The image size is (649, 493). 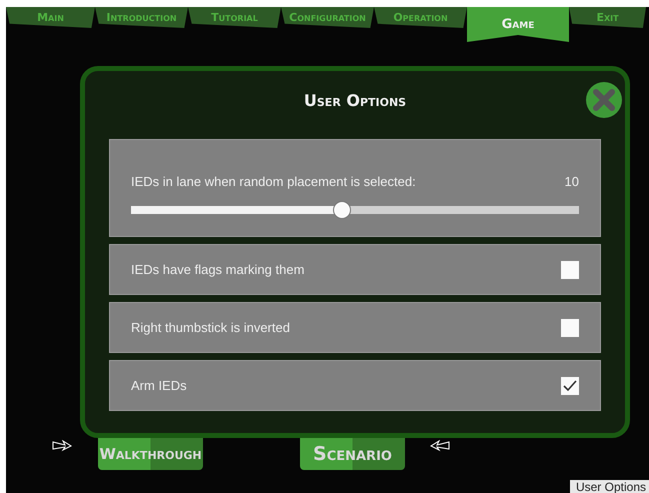 I want to click on scenario-button: Scenario, so click(x=352, y=454).